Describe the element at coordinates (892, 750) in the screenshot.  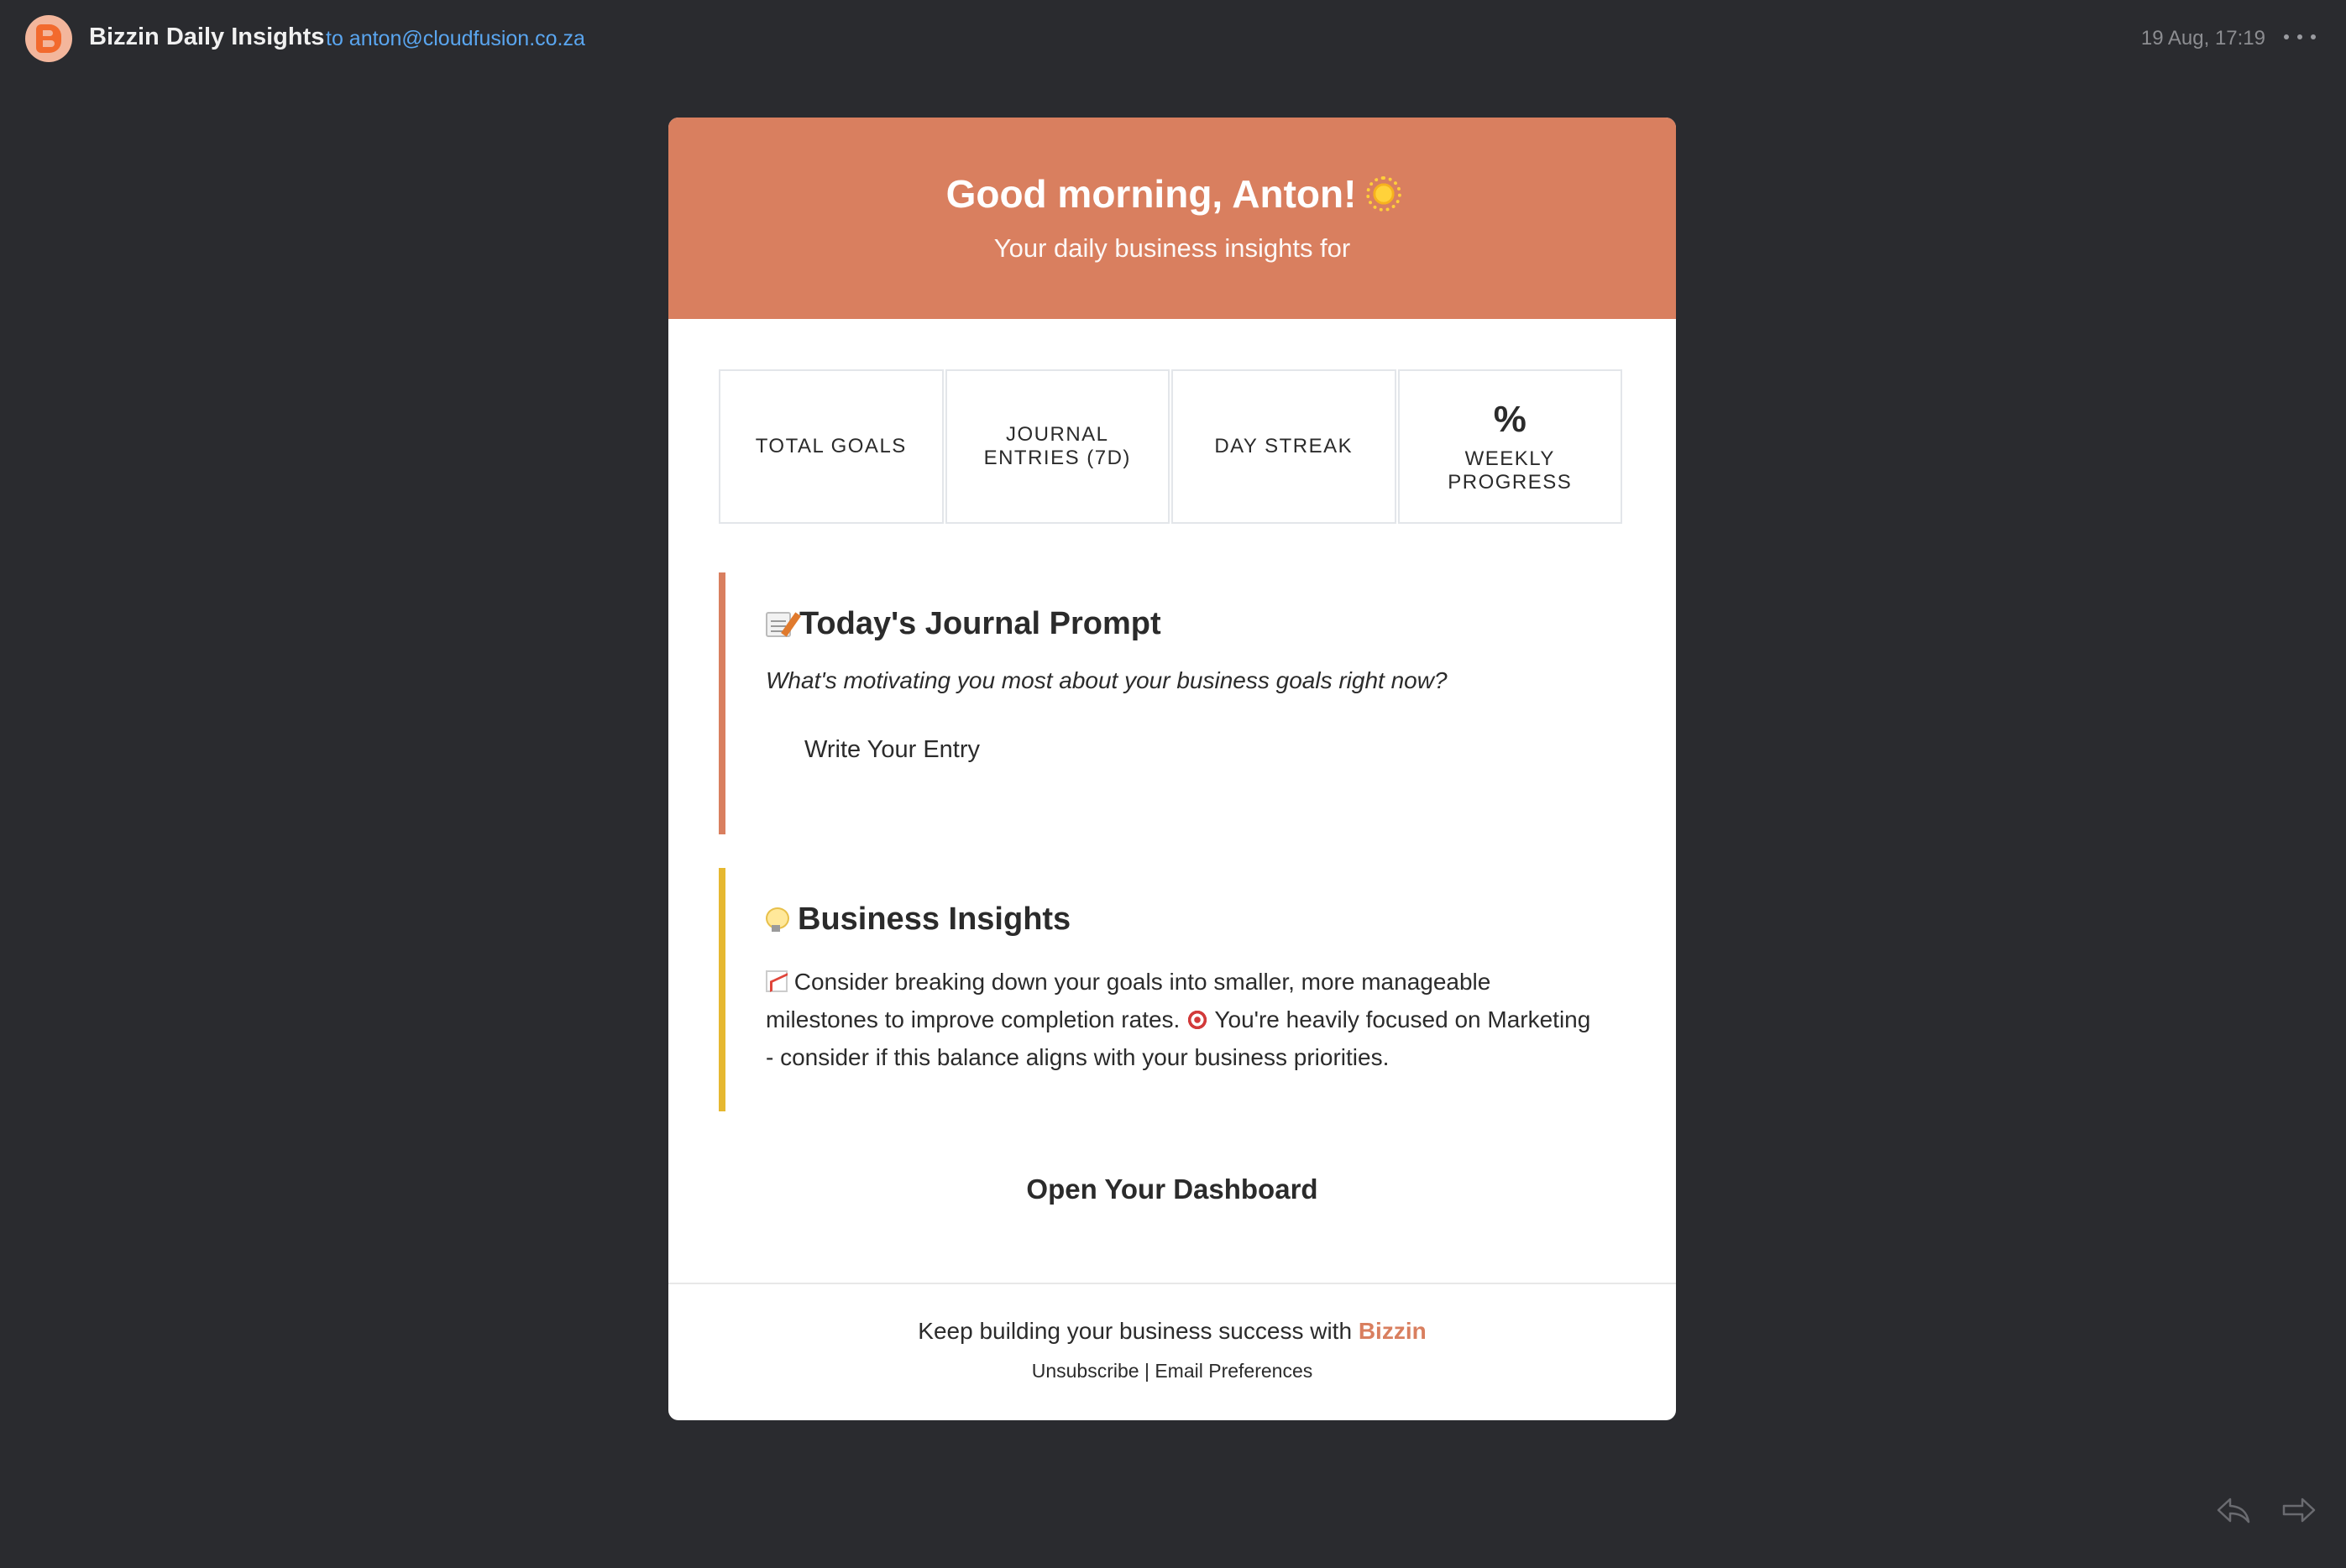
I see `write-entry-button: Write Your Entry` at that location.